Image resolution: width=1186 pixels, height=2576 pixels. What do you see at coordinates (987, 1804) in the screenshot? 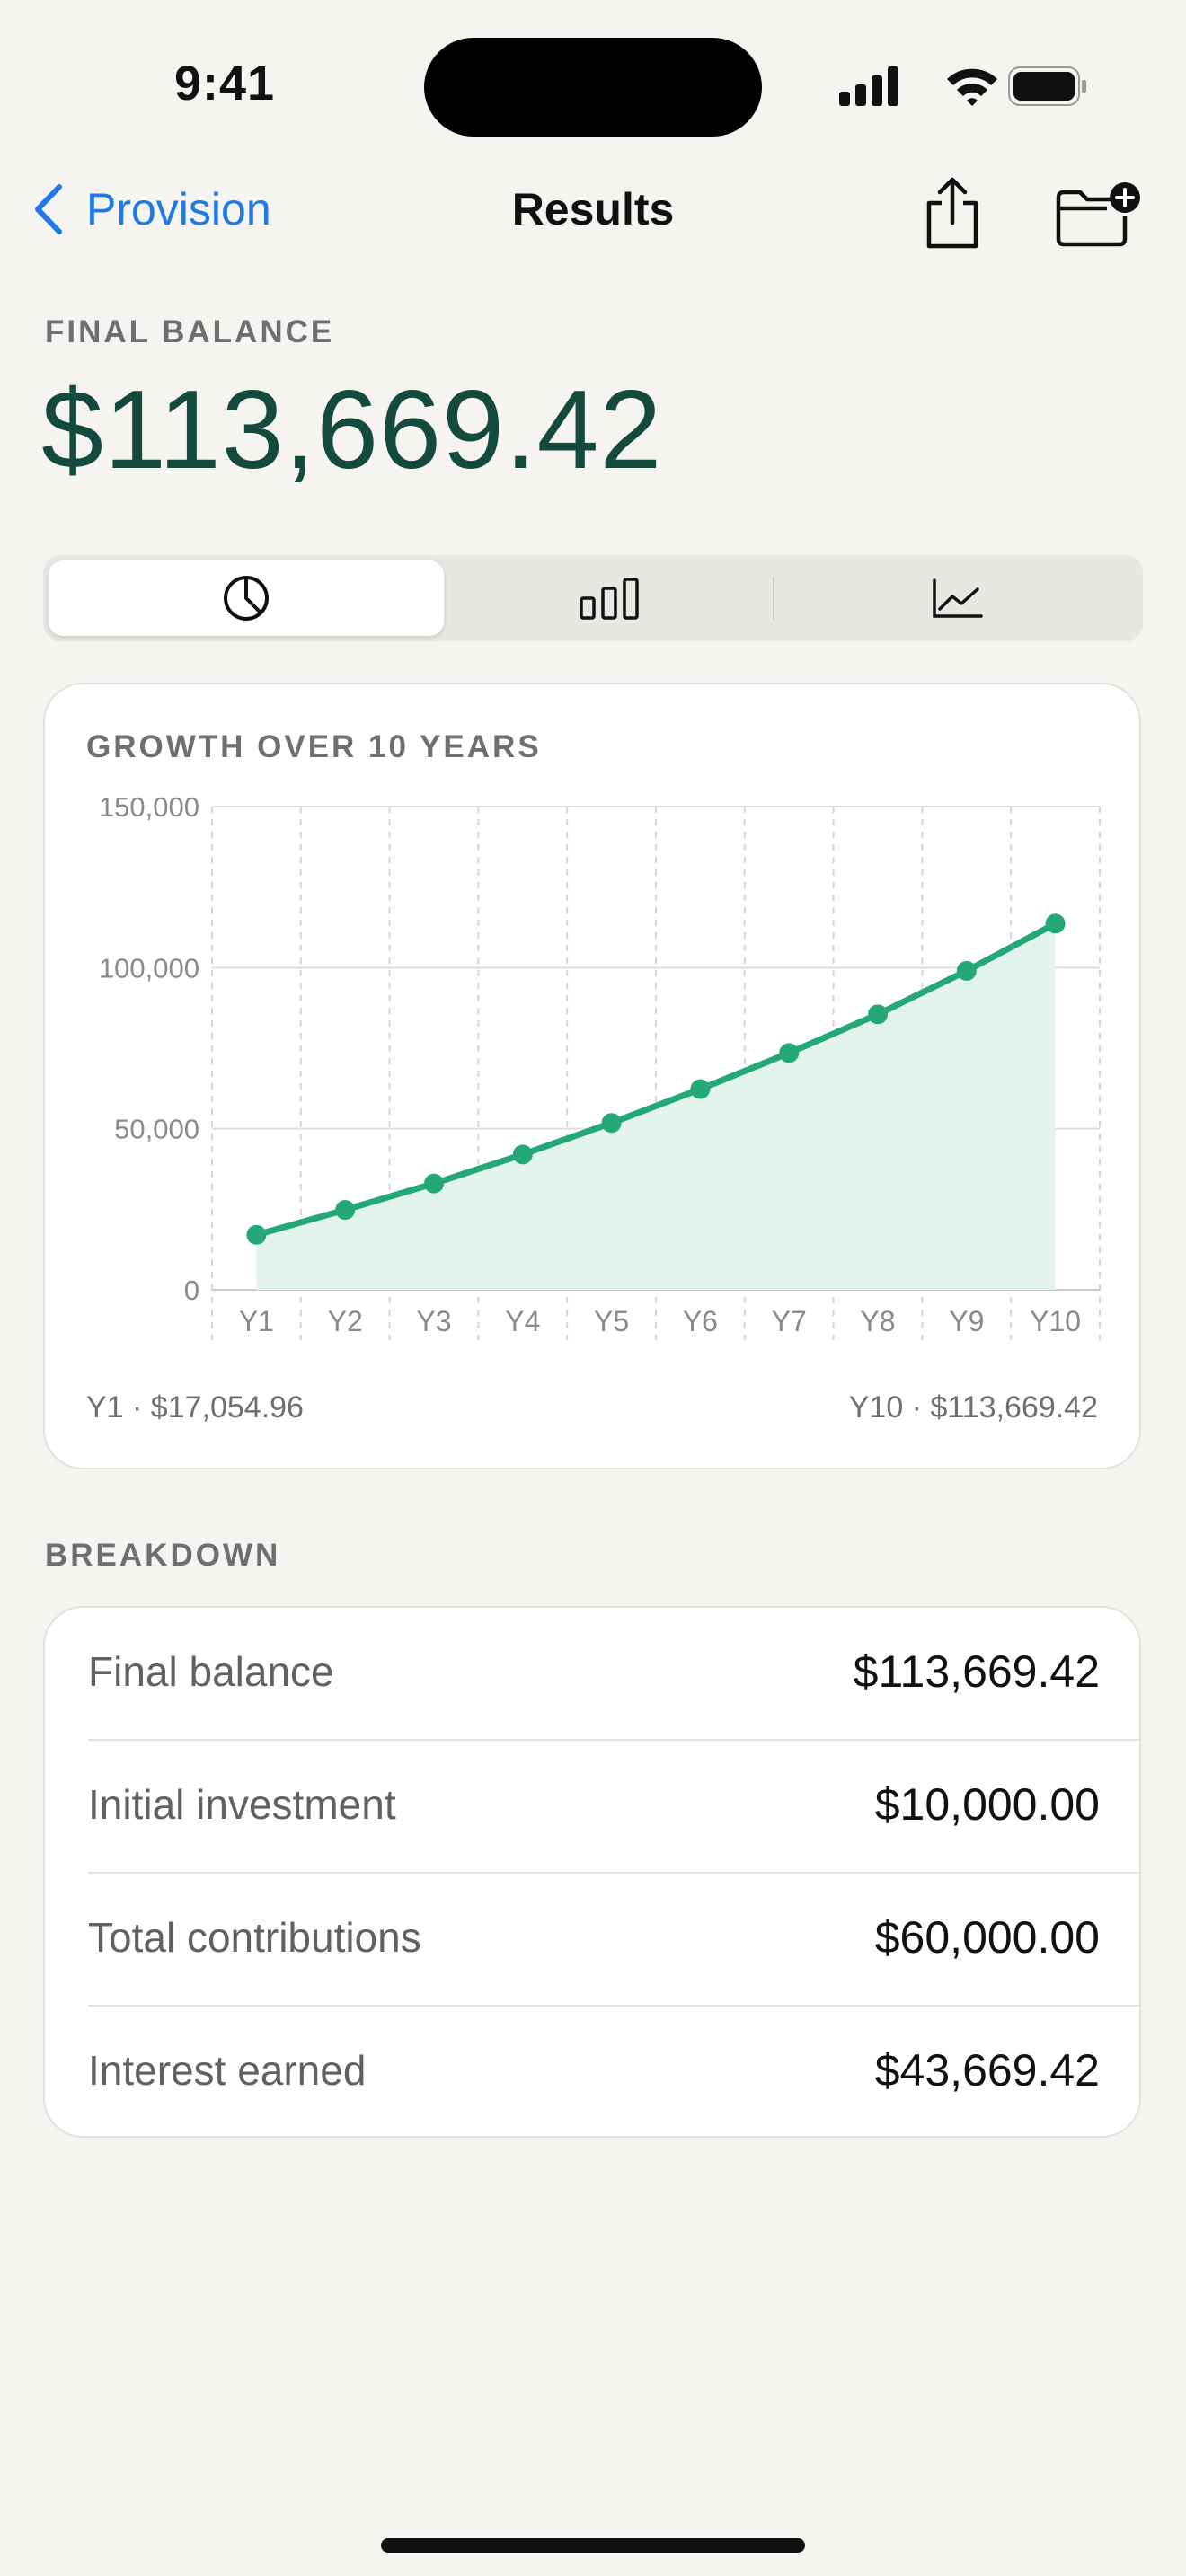
I see `breakdown-row-value: $10,000.00` at bounding box center [987, 1804].